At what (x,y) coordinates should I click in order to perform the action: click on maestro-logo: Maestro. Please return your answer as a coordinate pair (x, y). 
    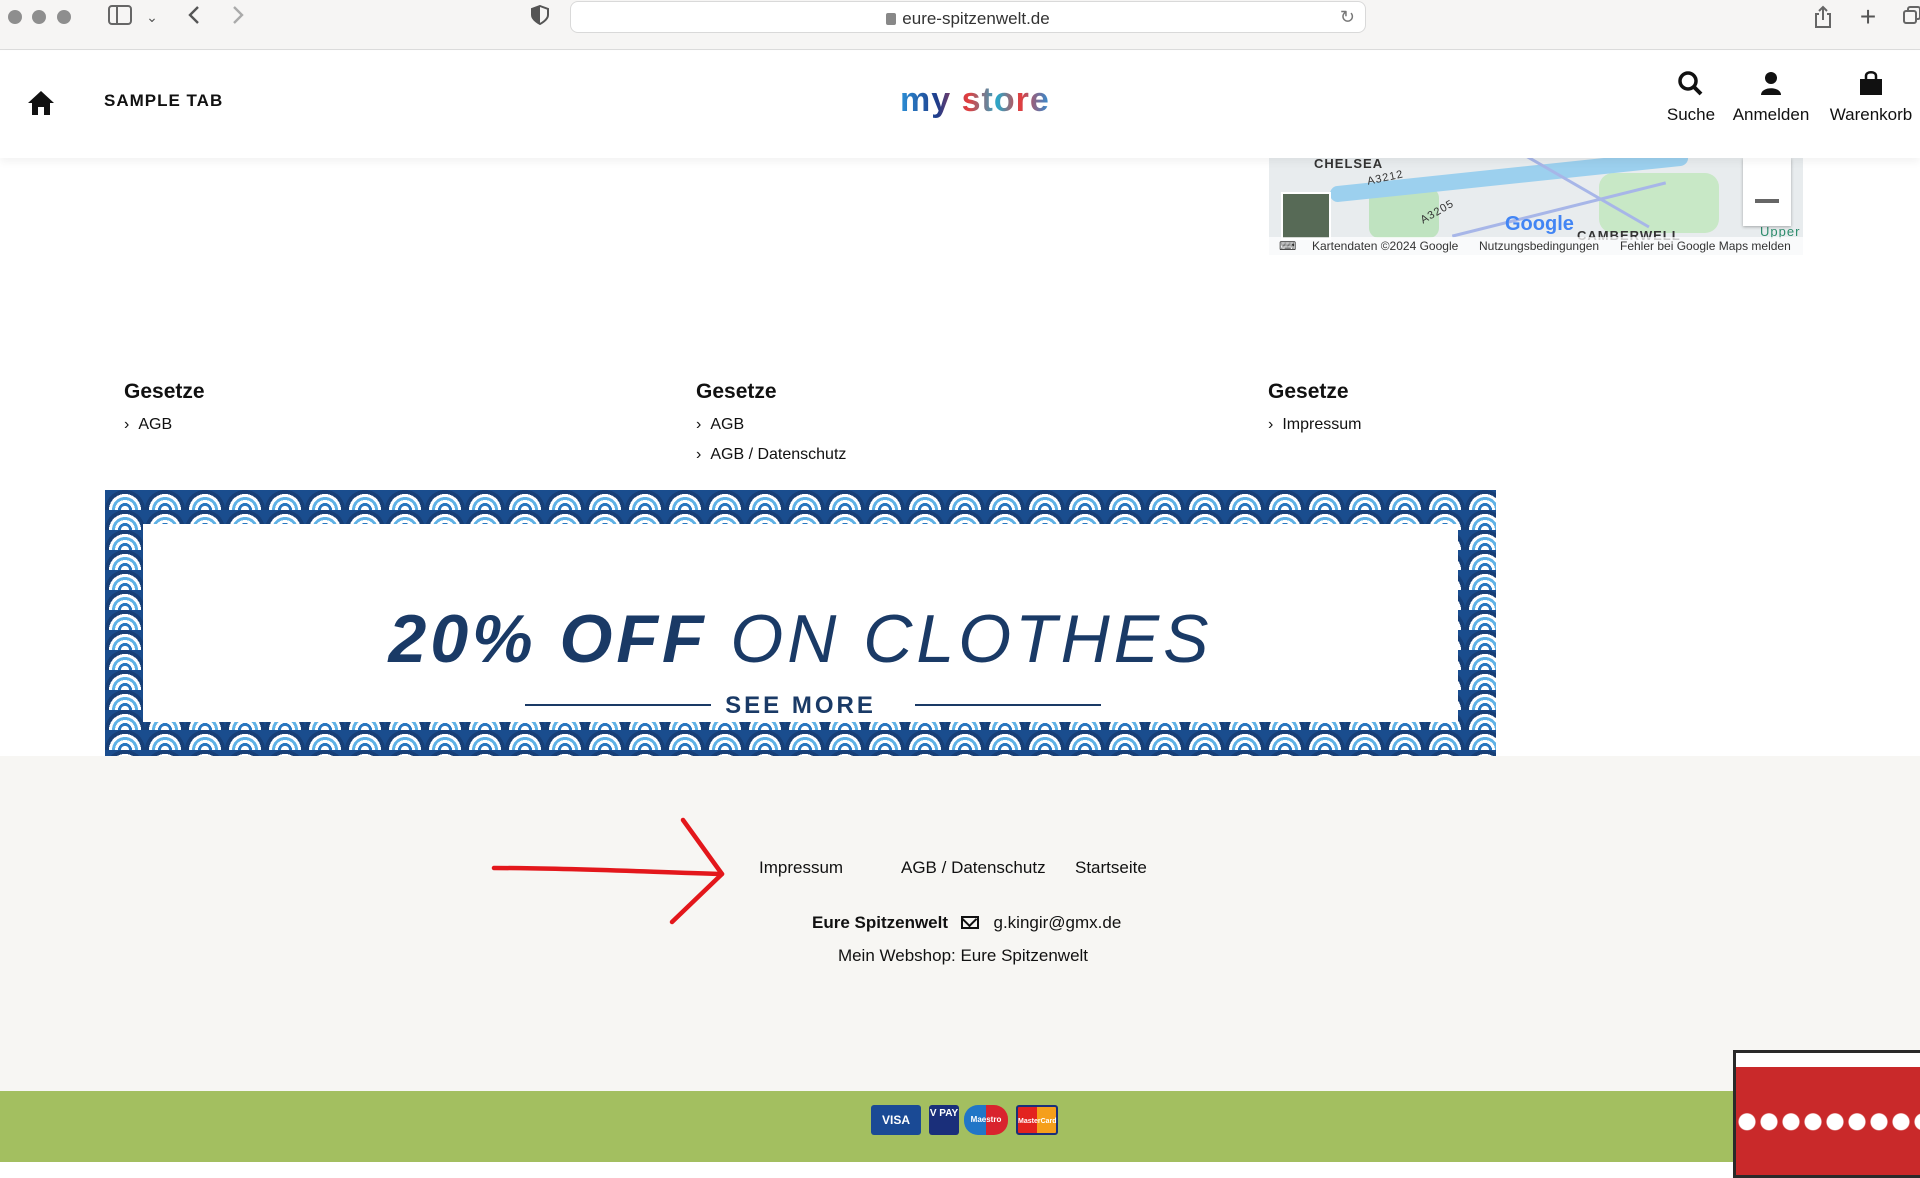
    Looking at the image, I should click on (986, 1120).